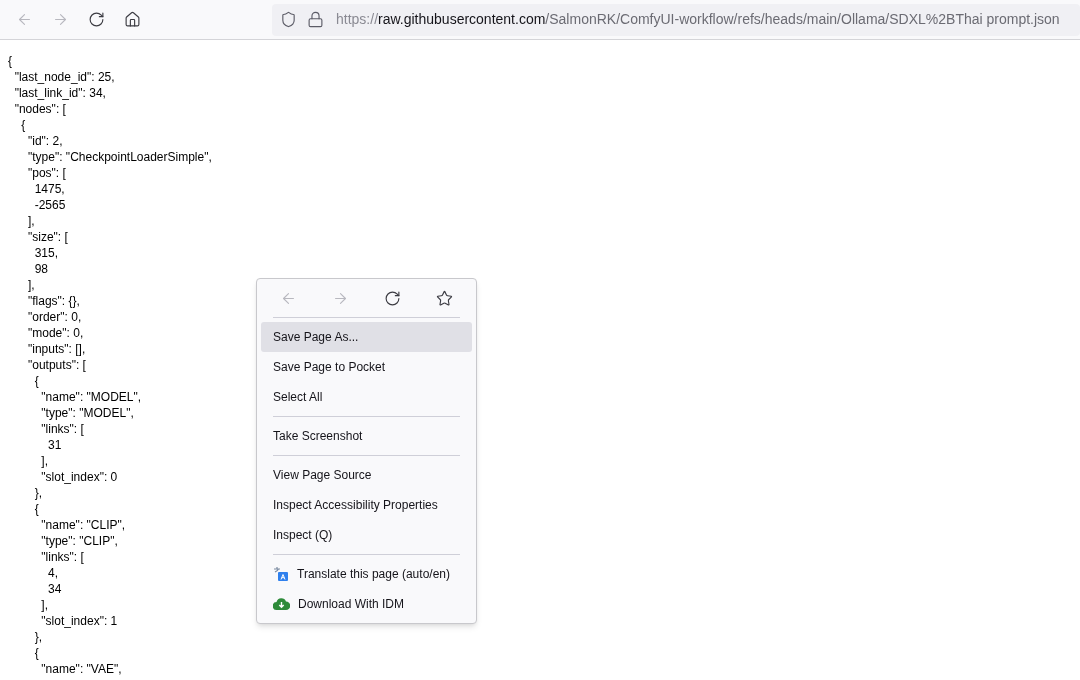 This screenshot has width=1080, height=680. Describe the element at coordinates (49, 205) in the screenshot. I see `json-line: -2565` at that location.